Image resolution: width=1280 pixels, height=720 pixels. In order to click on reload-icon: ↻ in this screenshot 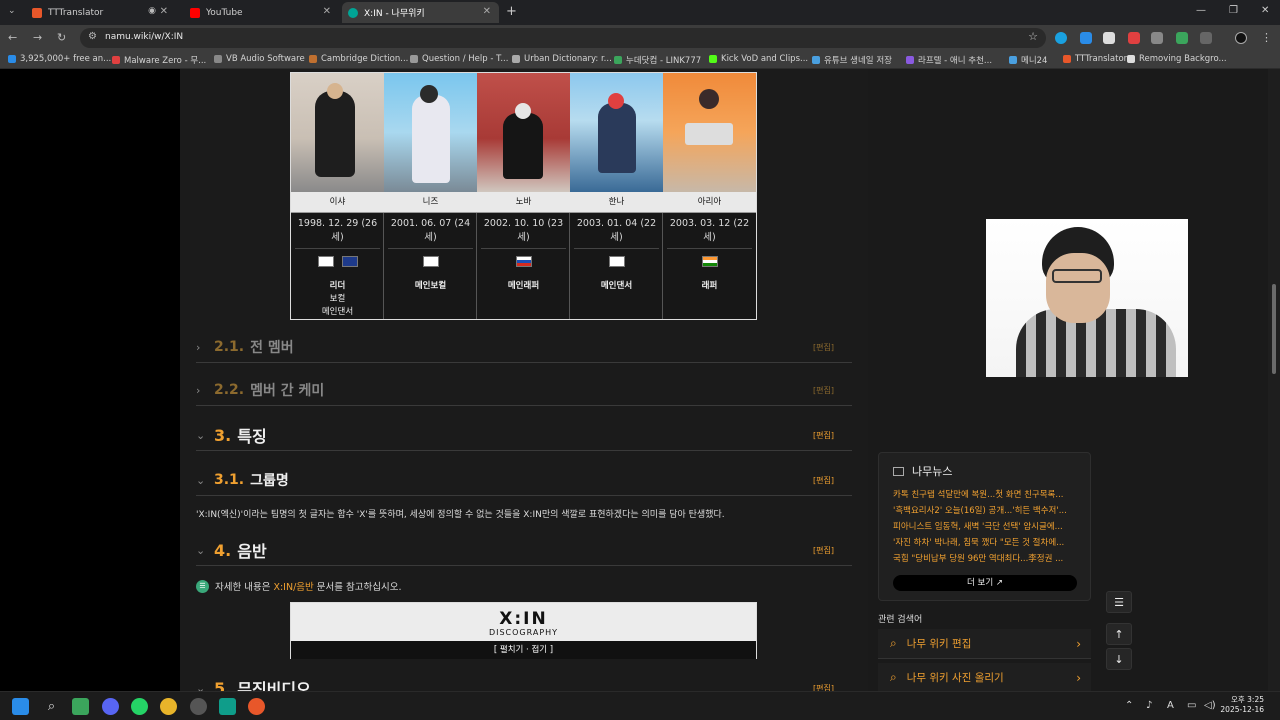, I will do `click(61, 37)`.